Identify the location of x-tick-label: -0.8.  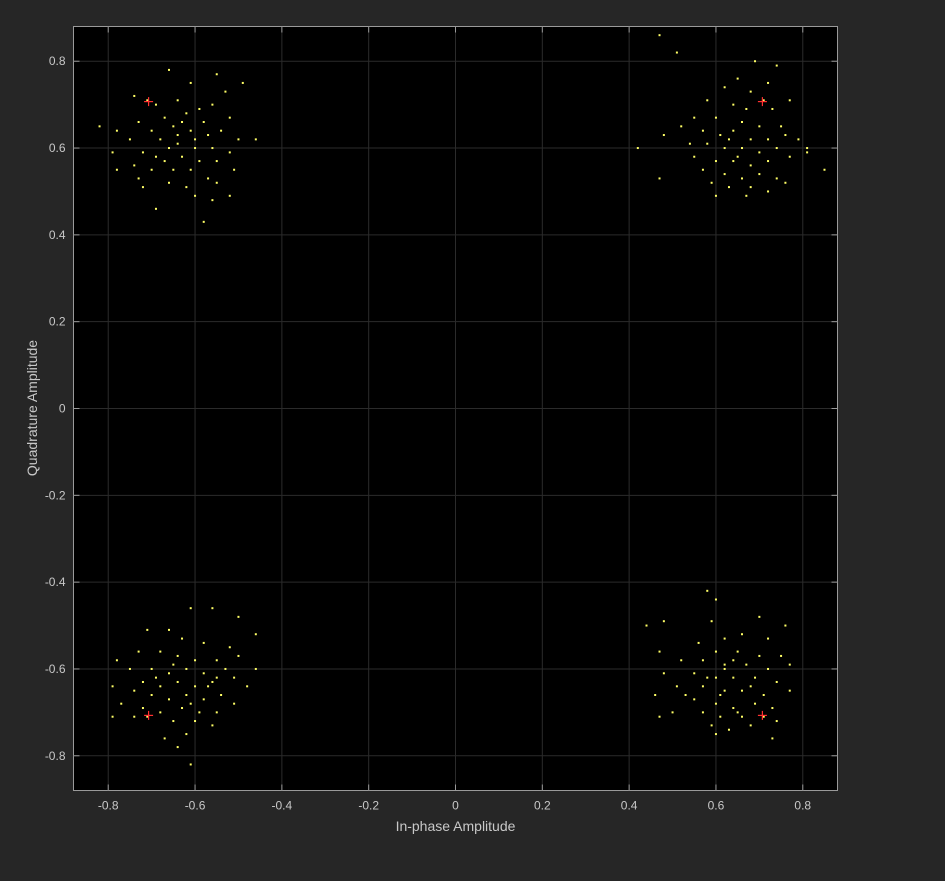
(108, 806).